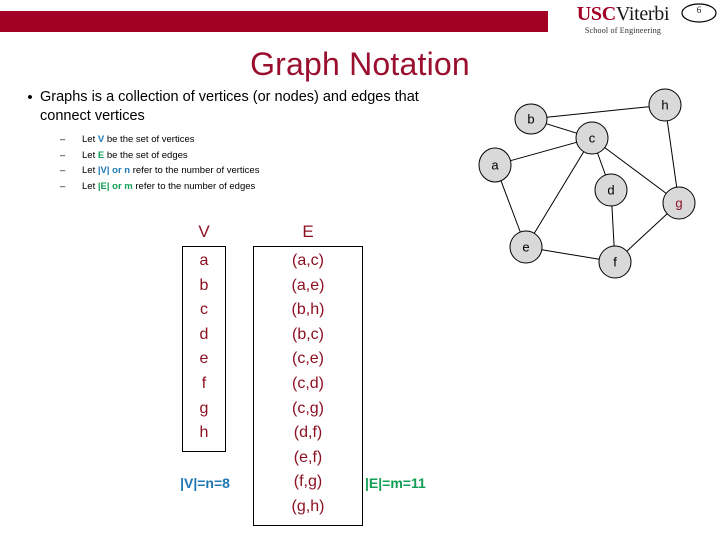  Describe the element at coordinates (543, 151) in the screenshot. I see `graph-edge-a-c` at that location.